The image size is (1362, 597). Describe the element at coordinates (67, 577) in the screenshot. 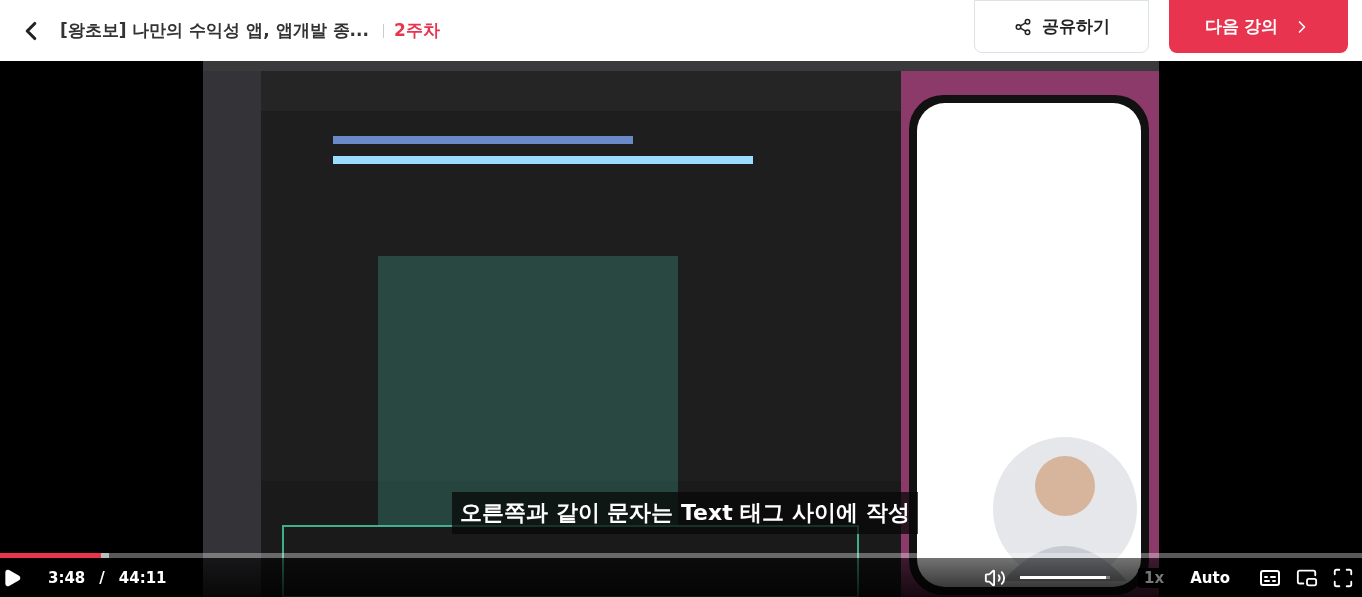

I see `current-time: 3:48` at that location.